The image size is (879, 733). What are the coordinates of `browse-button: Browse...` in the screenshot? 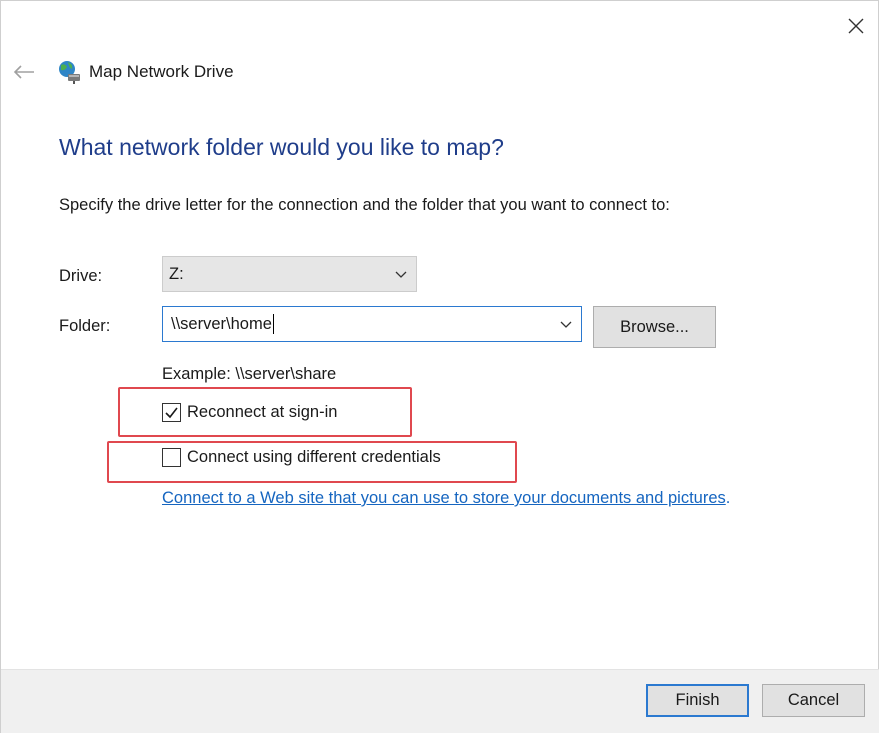 It's located at (654, 327).